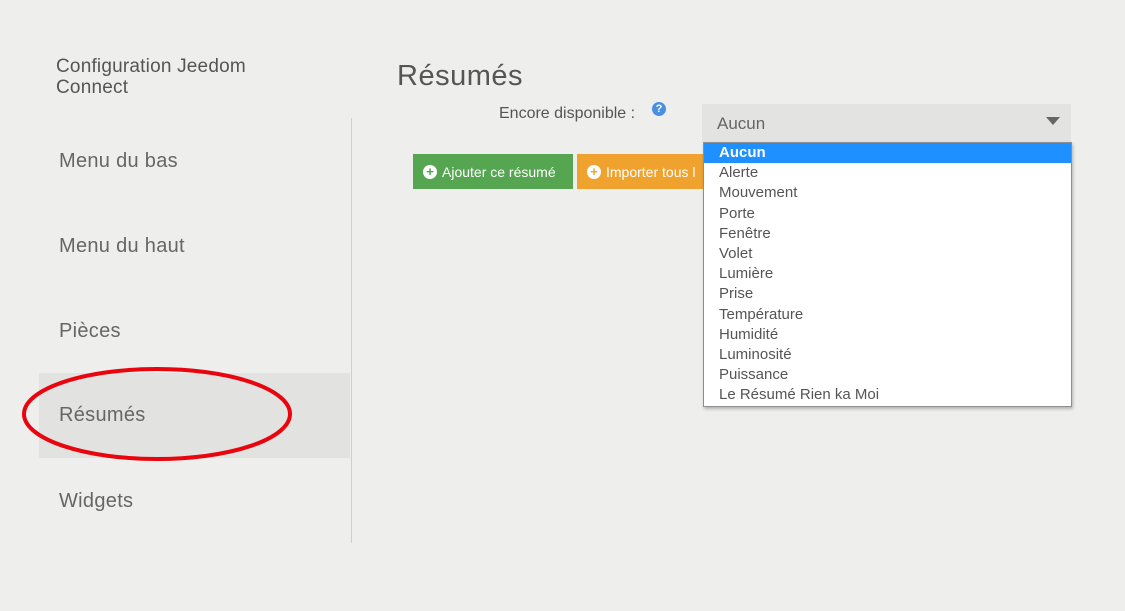 Image resolution: width=1125 pixels, height=611 pixels. I want to click on dropdown-option: Alerte, so click(887, 173).